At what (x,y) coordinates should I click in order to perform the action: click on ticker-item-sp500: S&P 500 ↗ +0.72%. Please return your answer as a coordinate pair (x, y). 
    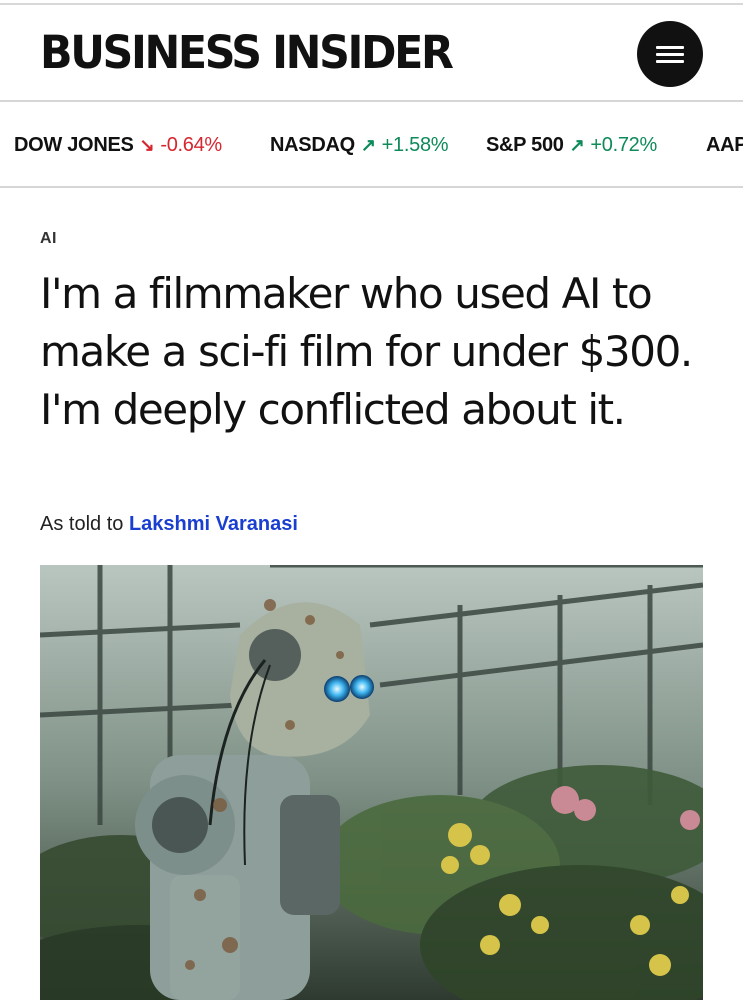
    Looking at the image, I should click on (571, 145).